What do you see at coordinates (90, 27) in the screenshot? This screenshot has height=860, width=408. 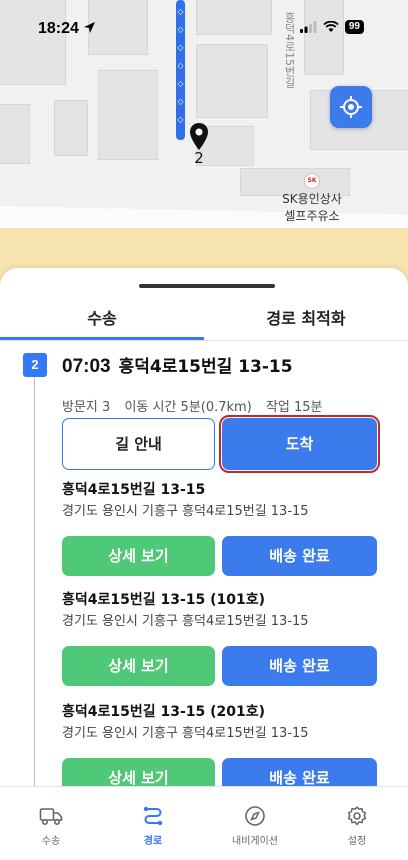 I see `location-arrow-icon` at bounding box center [90, 27].